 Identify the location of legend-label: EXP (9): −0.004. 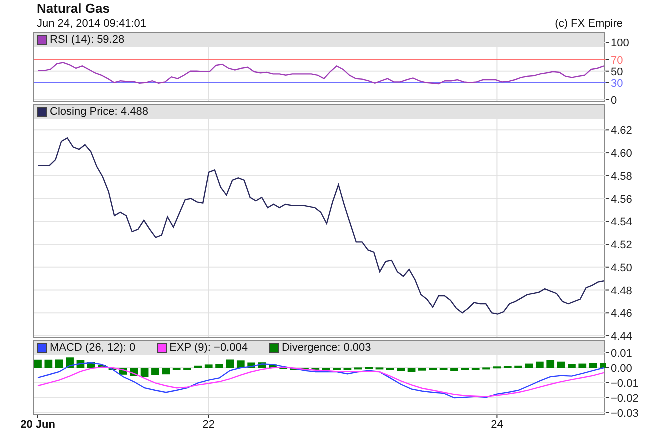
(209, 348).